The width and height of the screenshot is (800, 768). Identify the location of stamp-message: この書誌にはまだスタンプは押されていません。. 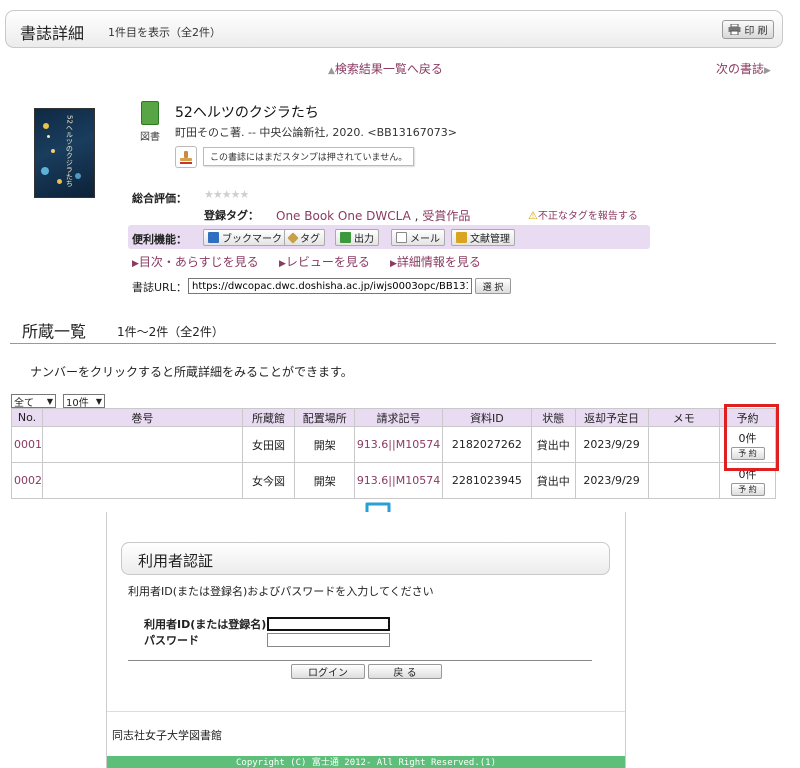
(309, 156).